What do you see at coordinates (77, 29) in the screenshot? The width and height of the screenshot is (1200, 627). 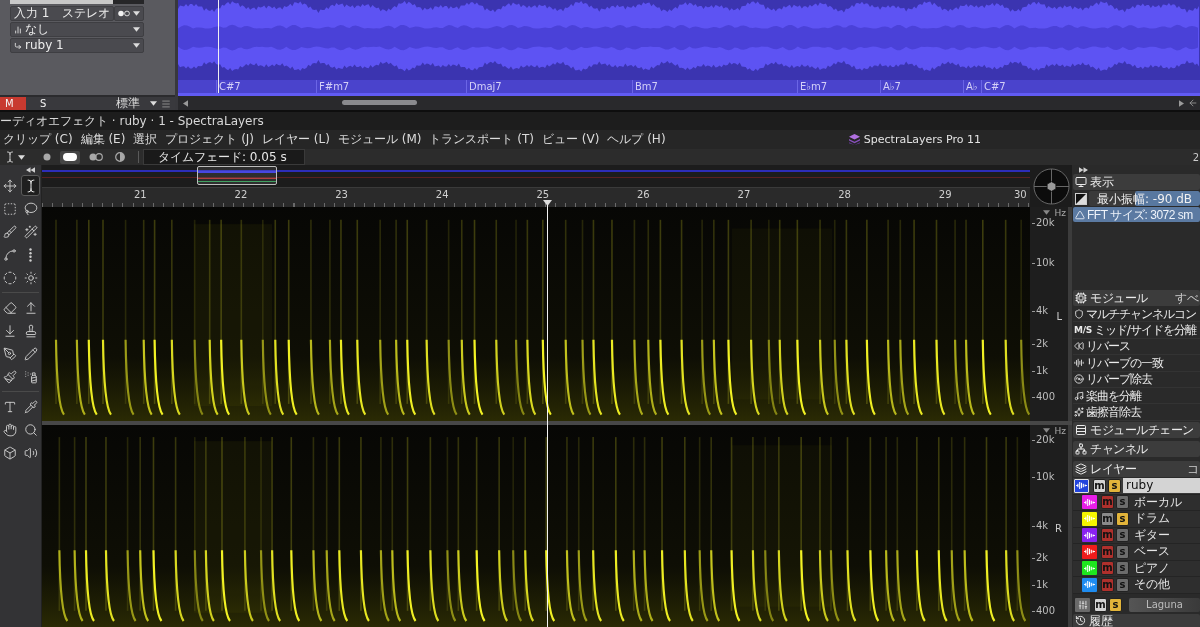 I see `insert-dropdown: なし` at bounding box center [77, 29].